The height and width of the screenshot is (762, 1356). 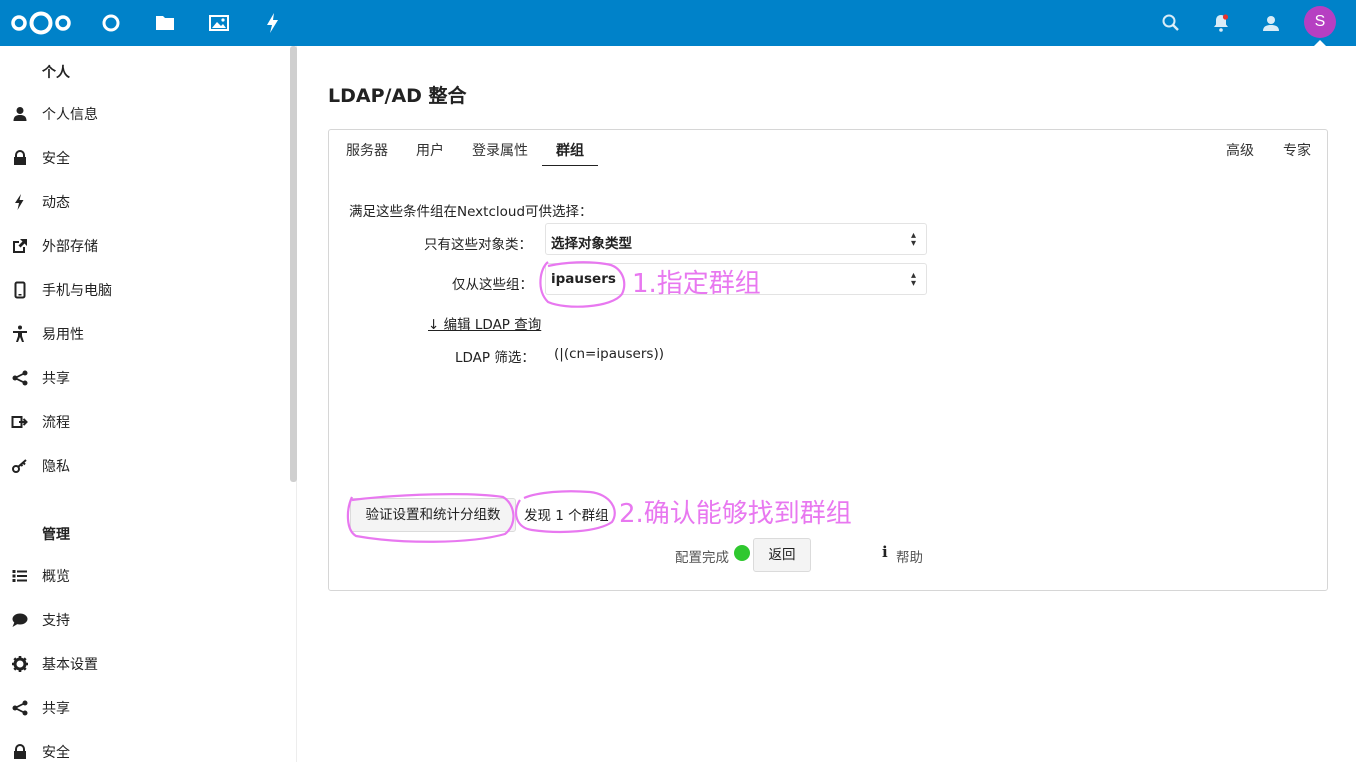 I want to click on sidebar-item-label: 易用性, so click(x=63, y=335).